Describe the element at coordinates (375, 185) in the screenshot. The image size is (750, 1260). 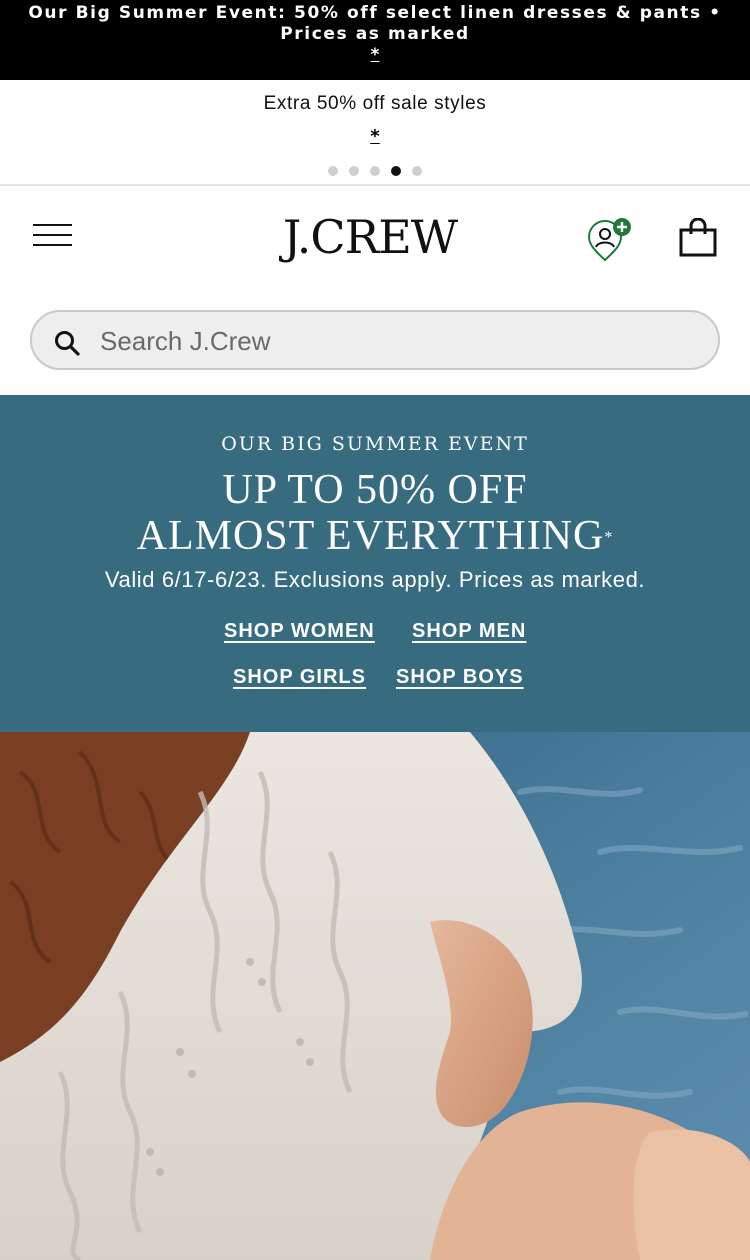
I see `header-divider` at that location.